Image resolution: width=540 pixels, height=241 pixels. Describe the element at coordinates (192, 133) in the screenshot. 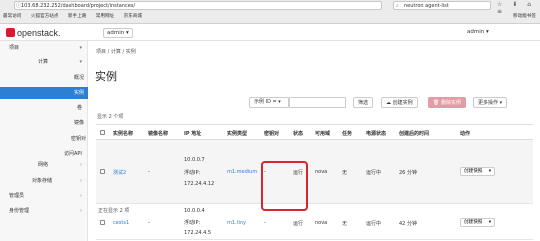

I see `col-ip: IP 地址` at that location.